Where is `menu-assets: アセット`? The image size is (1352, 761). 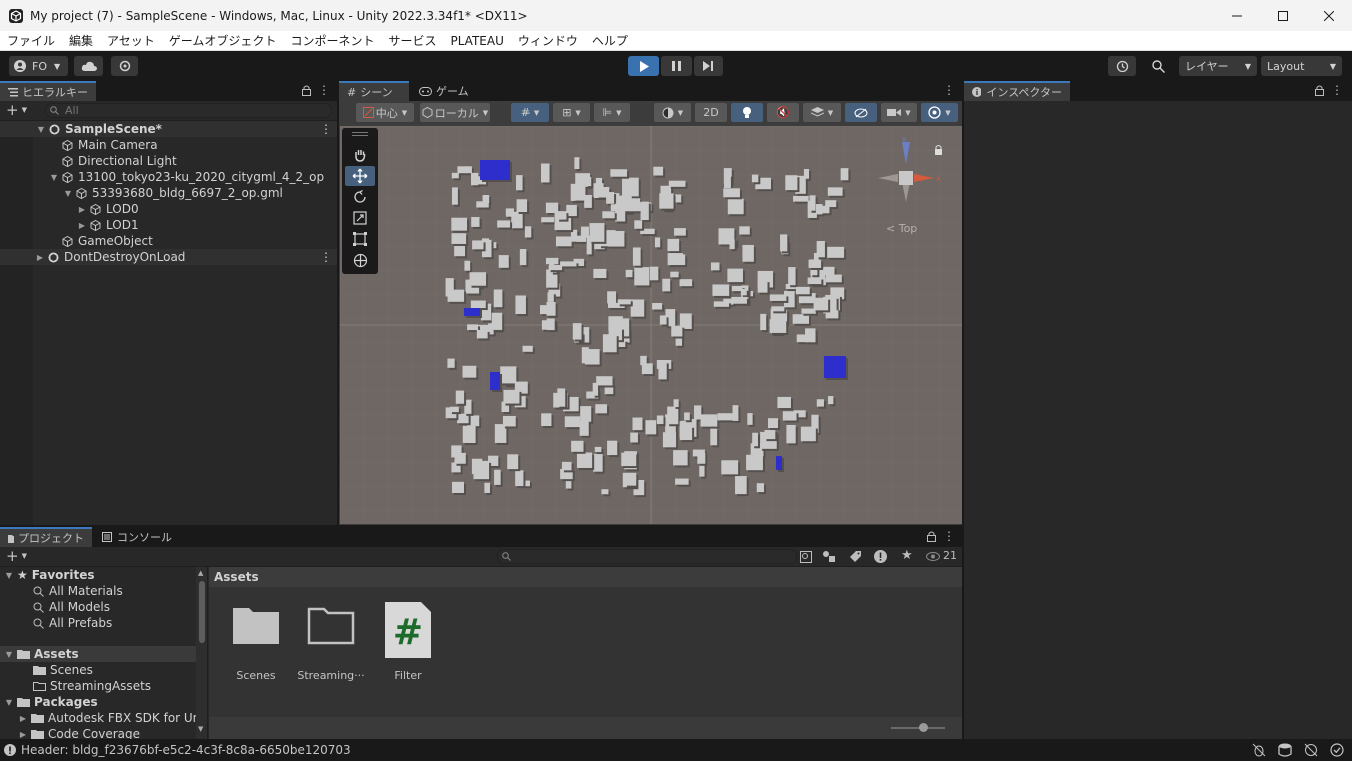
menu-assets: アセット is located at coordinates (131, 40).